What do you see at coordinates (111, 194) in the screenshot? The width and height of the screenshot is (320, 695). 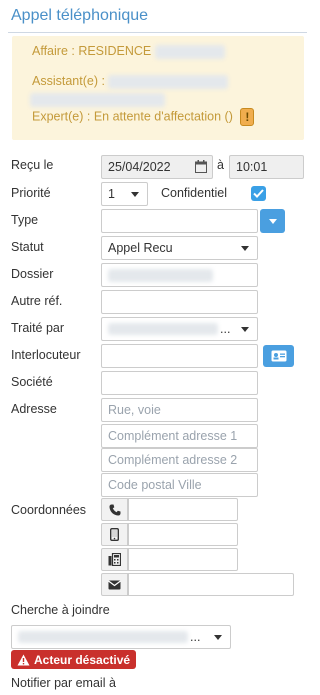 I see `priorite-value: 1` at bounding box center [111, 194].